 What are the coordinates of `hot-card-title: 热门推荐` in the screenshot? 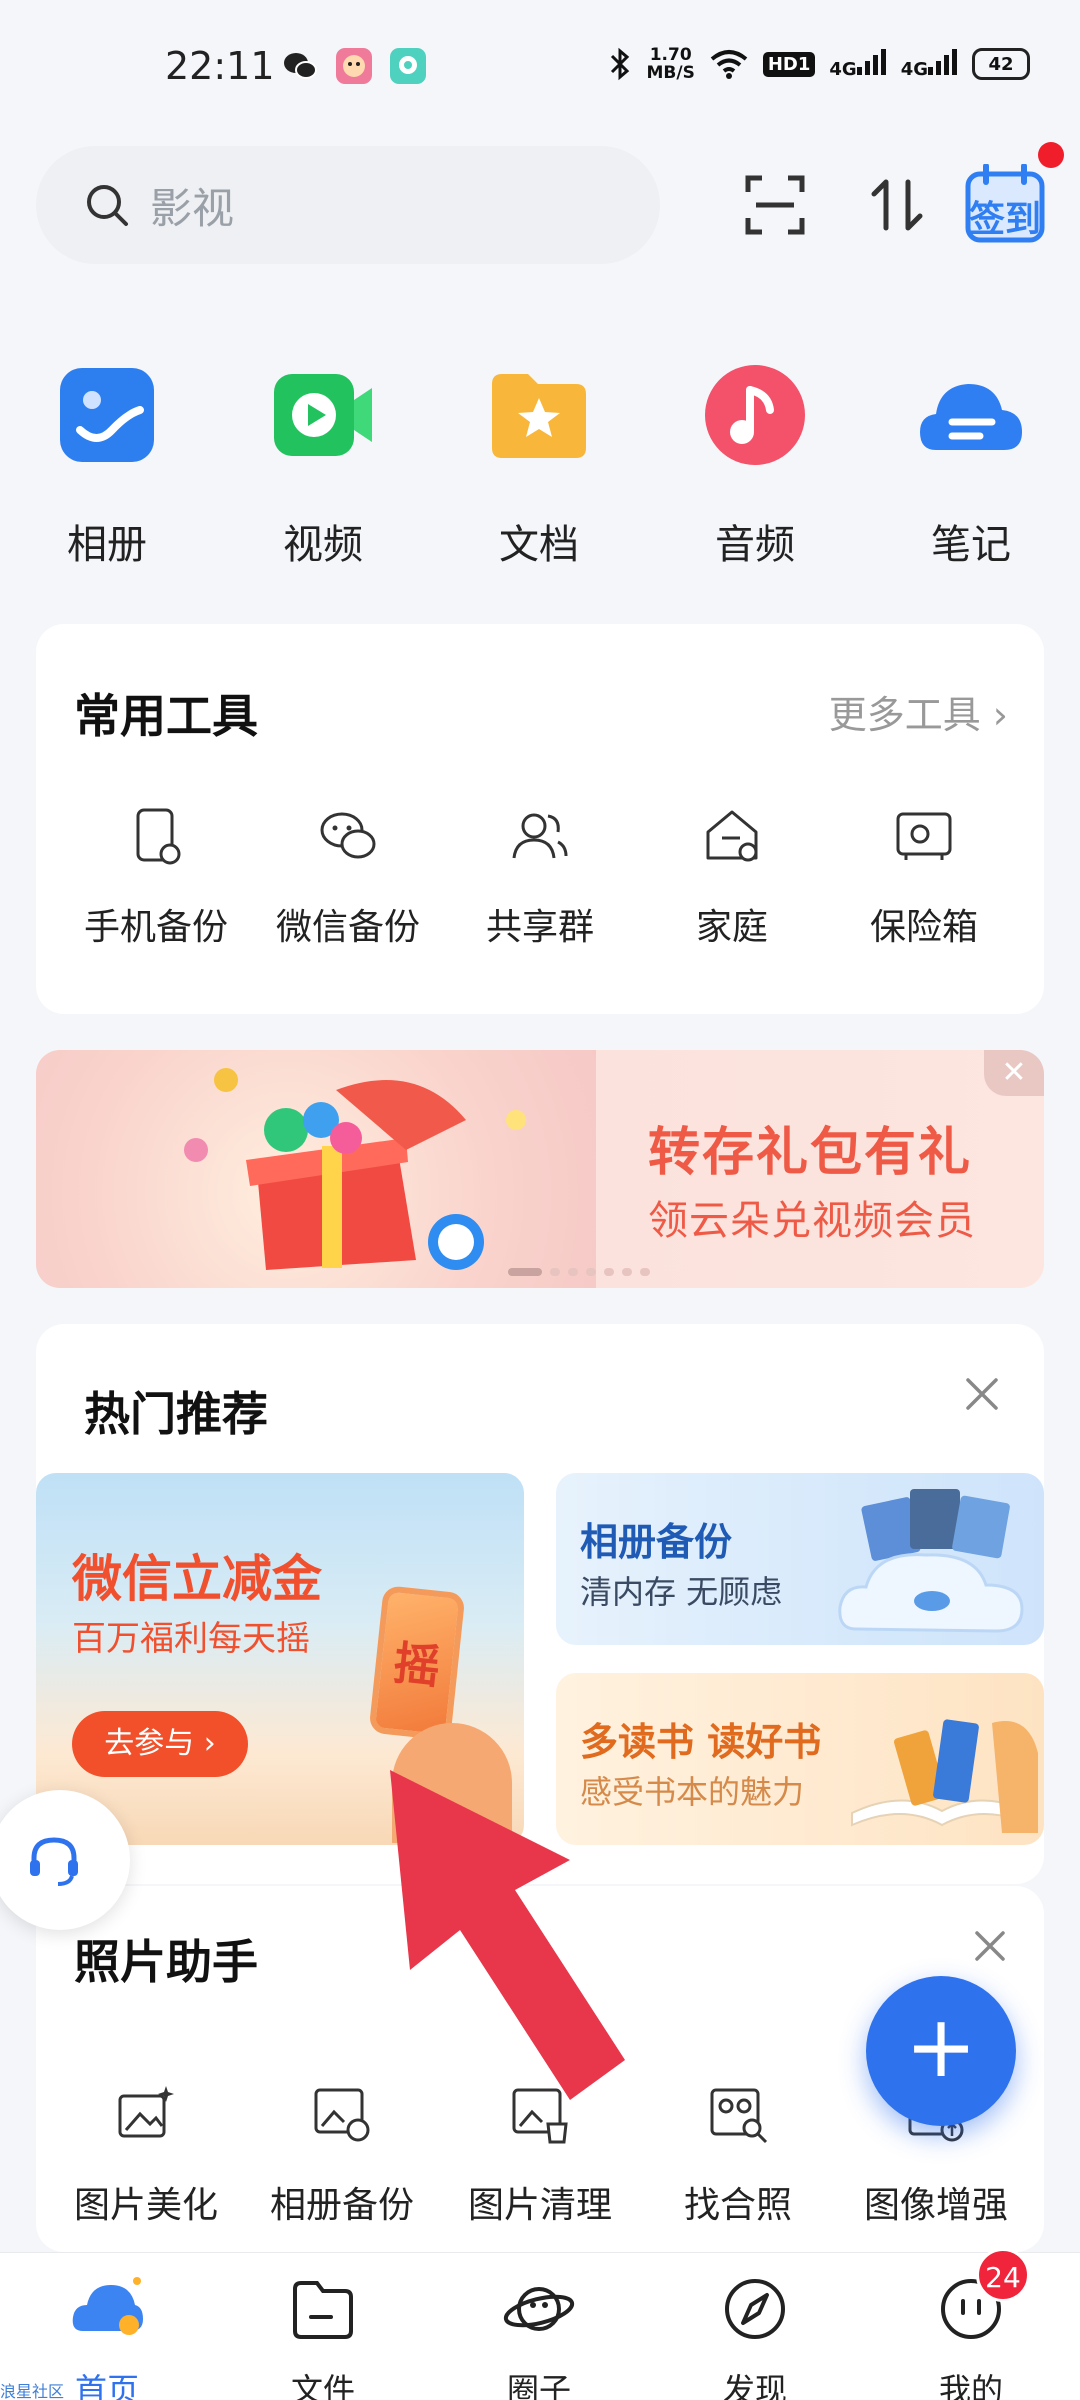 It's located at (176, 1414).